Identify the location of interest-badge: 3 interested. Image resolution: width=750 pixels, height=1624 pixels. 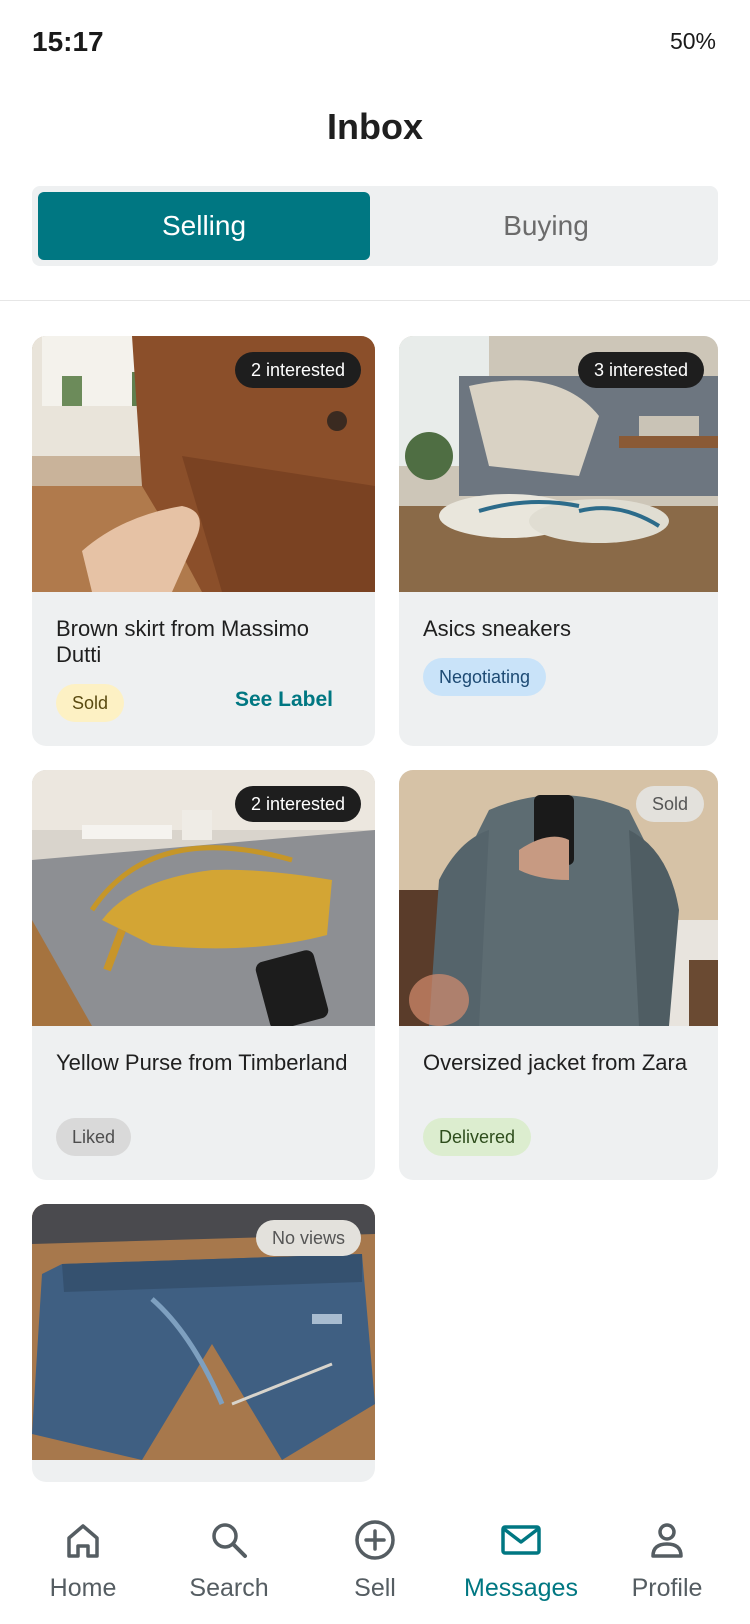
(640, 370).